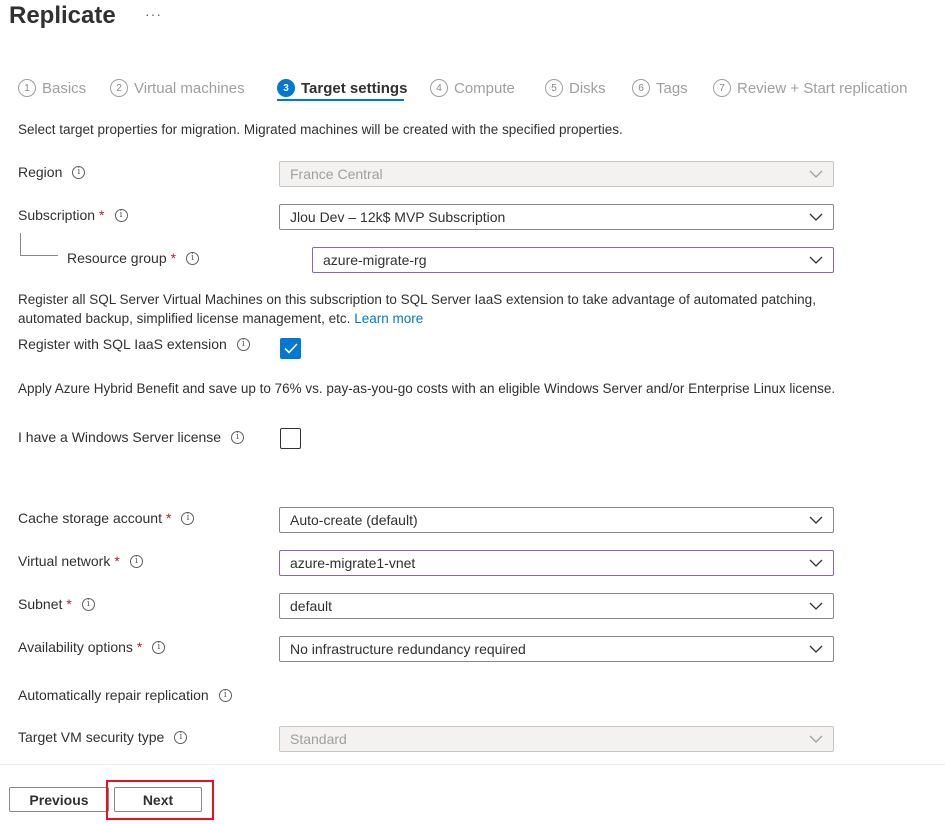 This screenshot has width=945, height=824. What do you see at coordinates (57, 215) in the screenshot?
I see `subscription-label-text: Subscription` at bounding box center [57, 215].